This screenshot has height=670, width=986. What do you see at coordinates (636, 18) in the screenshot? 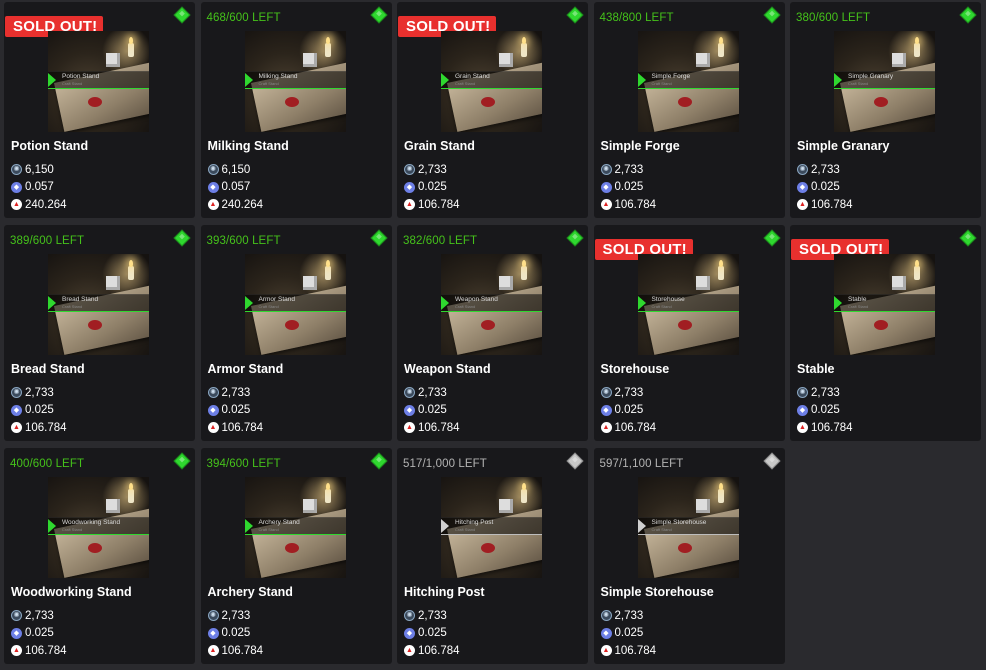
I see `stock-remaining: 438/800 LEFT` at bounding box center [636, 18].